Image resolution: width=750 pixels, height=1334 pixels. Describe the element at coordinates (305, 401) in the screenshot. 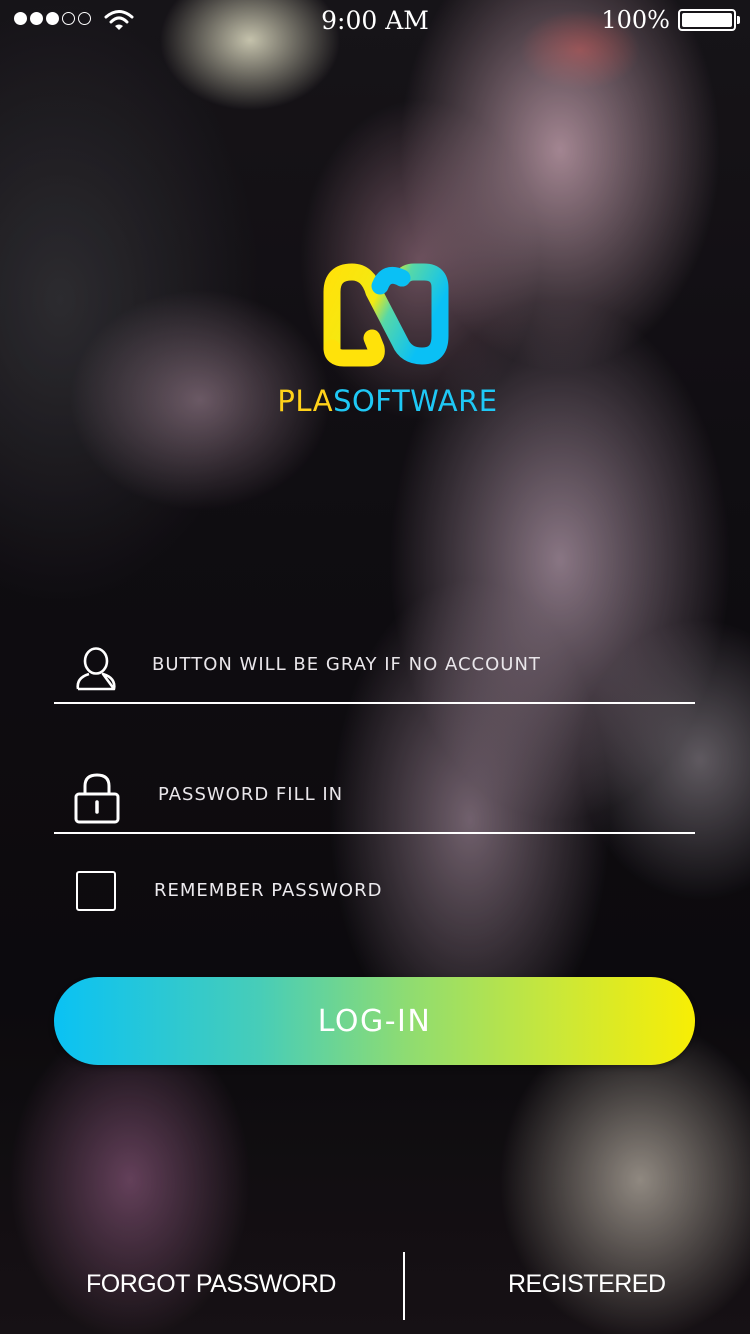

I see `brand-name-part1: PLA` at that location.